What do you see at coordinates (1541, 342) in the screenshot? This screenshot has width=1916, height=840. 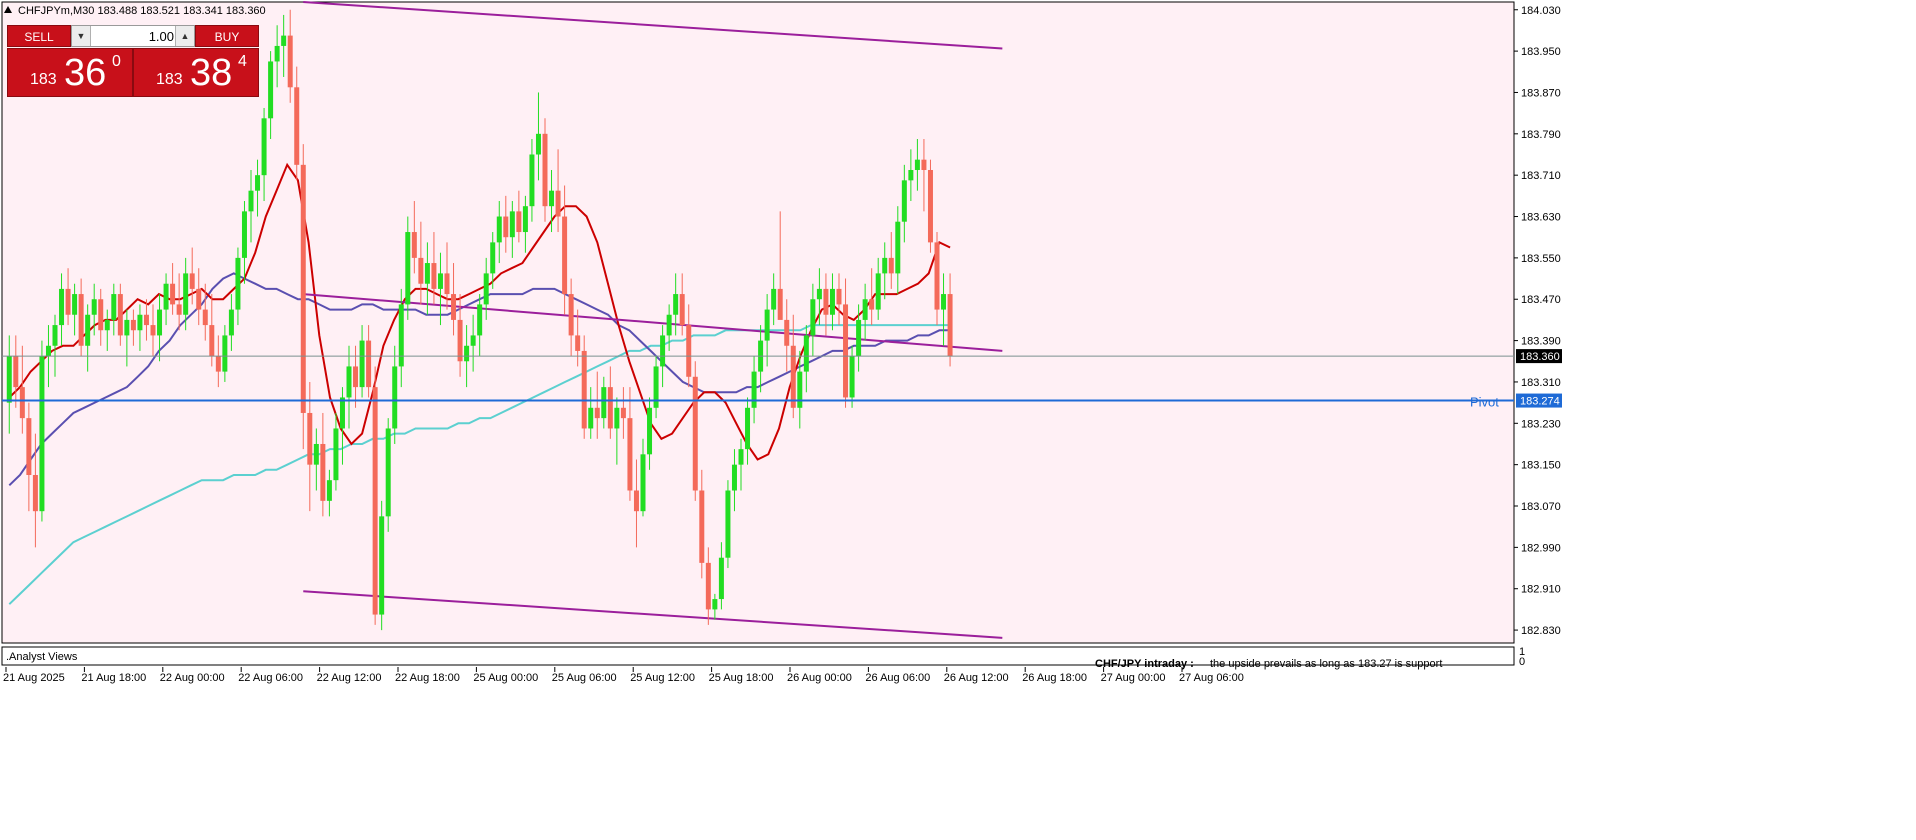 I see `y-tick-label: 183.390` at bounding box center [1541, 342].